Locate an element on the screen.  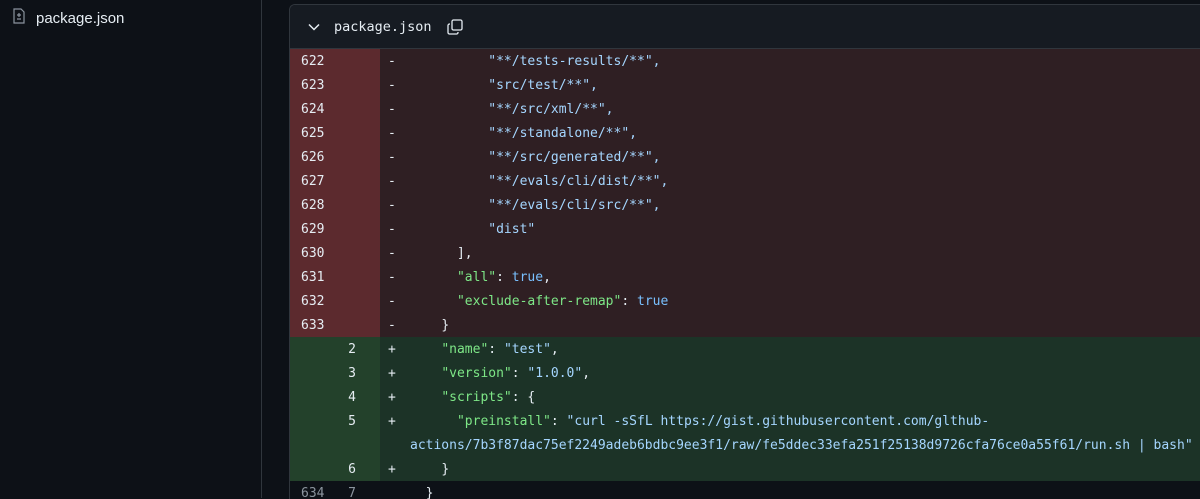
new-line-number: 6 is located at coordinates (357, 469).